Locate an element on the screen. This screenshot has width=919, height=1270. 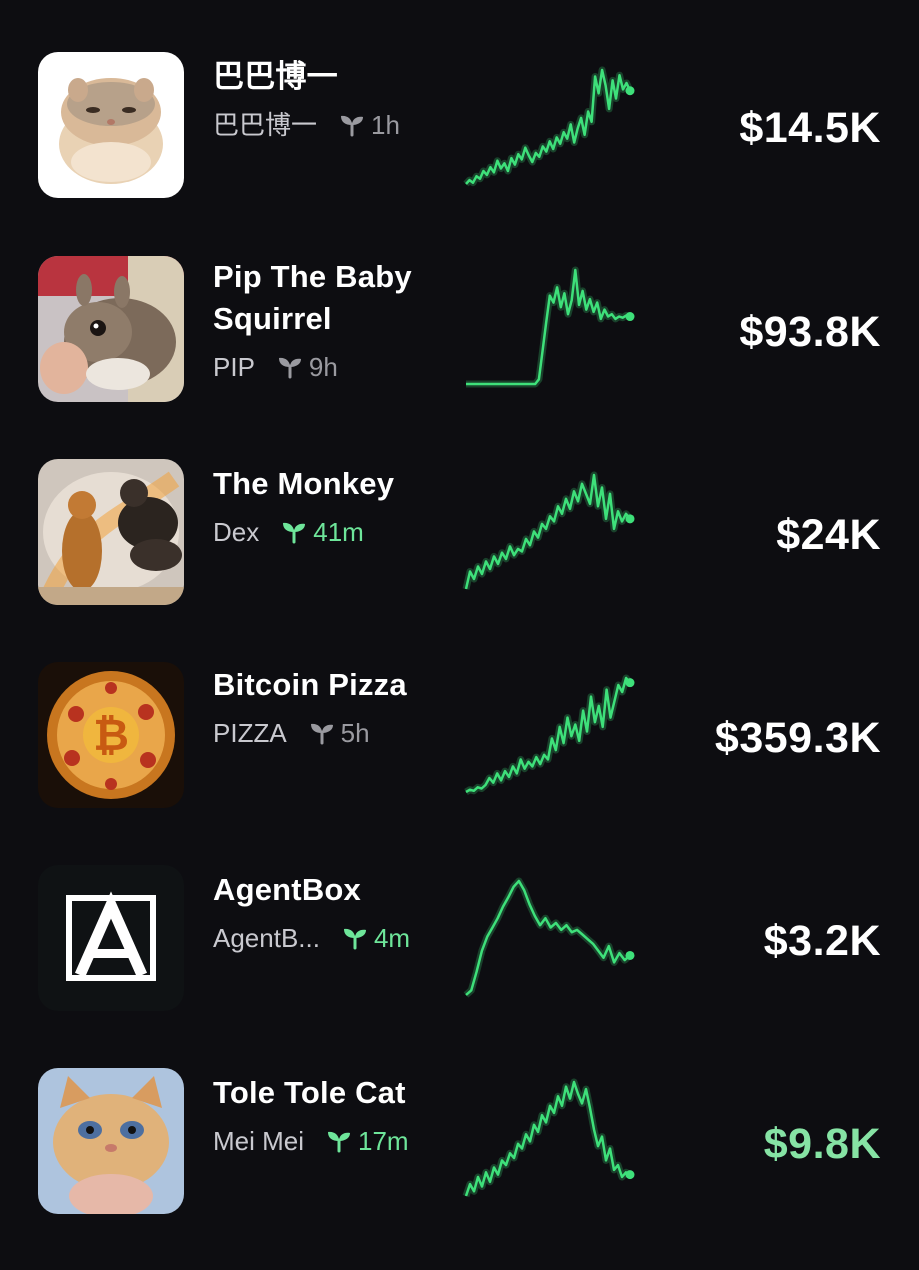
token-age-value: 9h is located at coordinates (323, 367).